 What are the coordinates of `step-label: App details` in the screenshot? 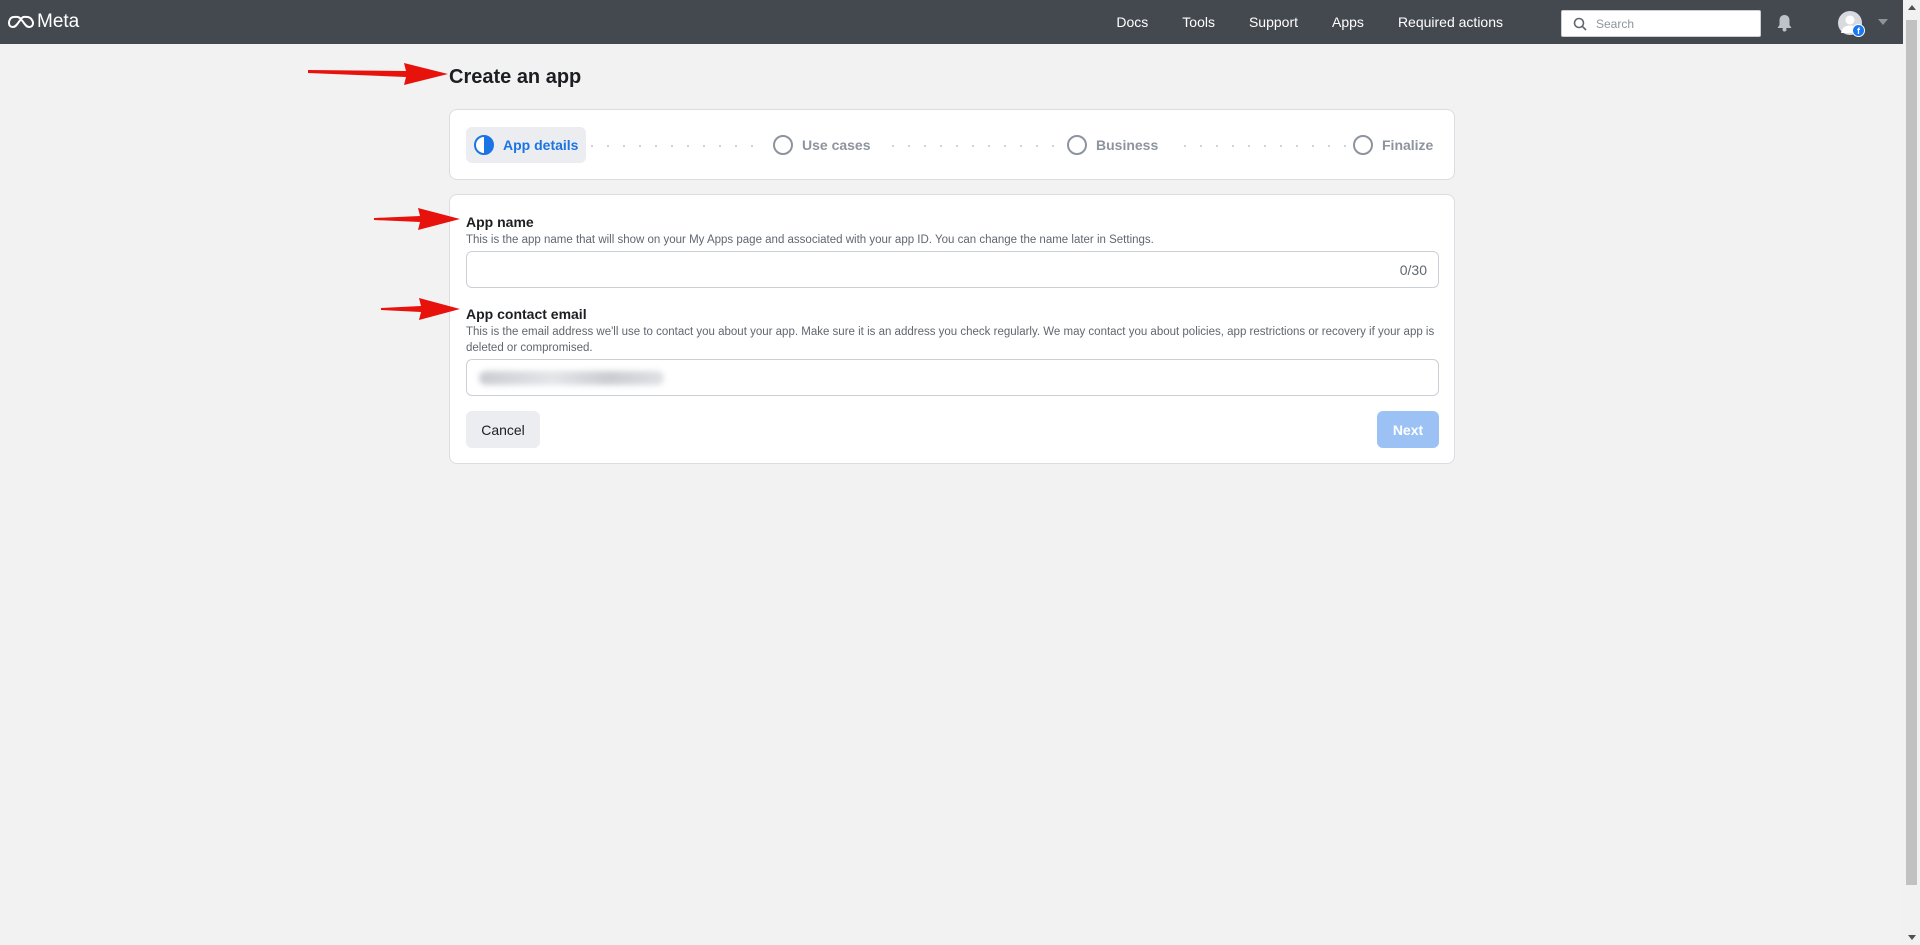 It's located at (541, 145).